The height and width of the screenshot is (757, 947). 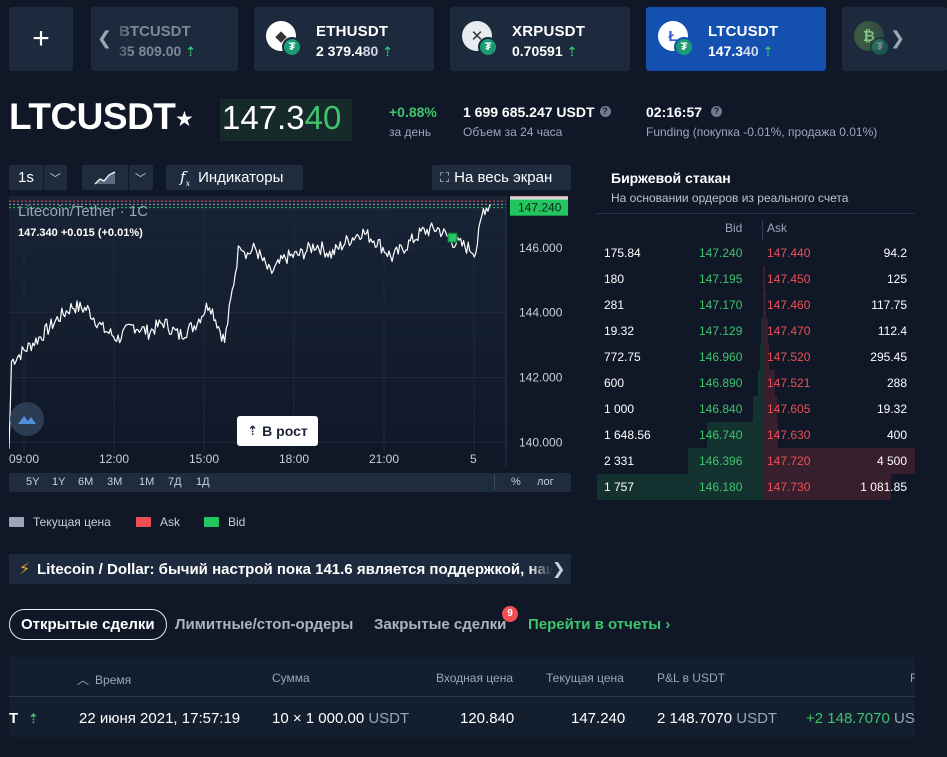 What do you see at coordinates (671, 178) in the screenshot?
I see `orderbook-title: Биржевой стакан` at bounding box center [671, 178].